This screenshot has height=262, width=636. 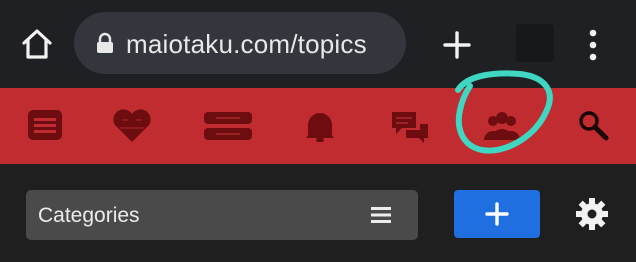 What do you see at coordinates (105, 43) in the screenshot?
I see `lock-icon` at bounding box center [105, 43].